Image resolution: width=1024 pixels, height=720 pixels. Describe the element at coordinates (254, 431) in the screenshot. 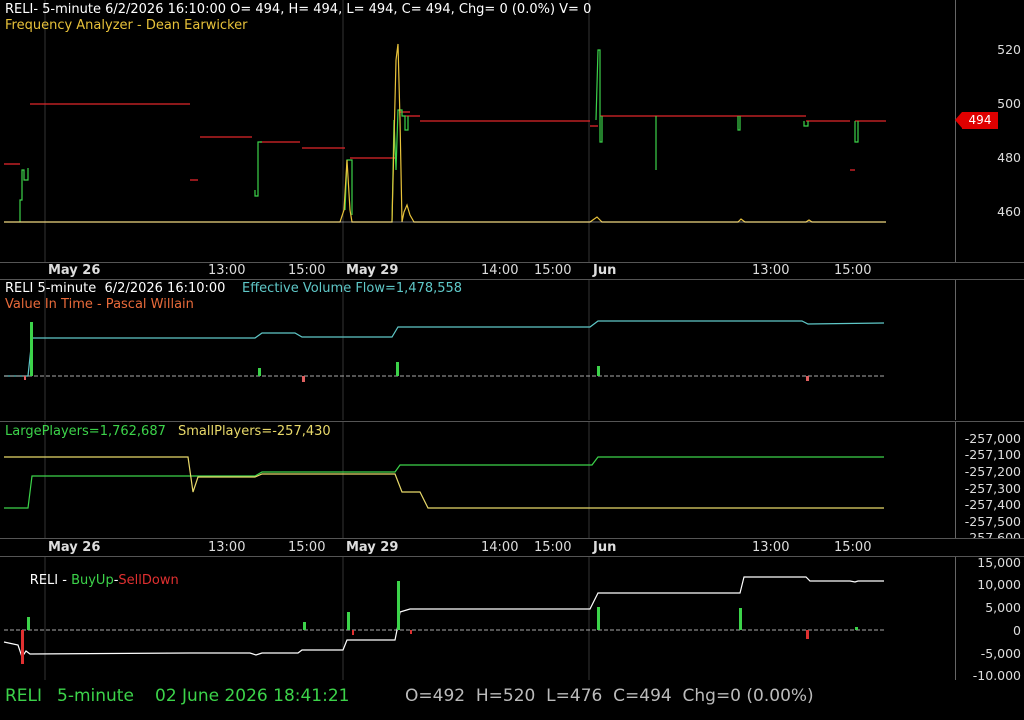

I see `small-players-label: SmallPlayers=-257,430` at that location.